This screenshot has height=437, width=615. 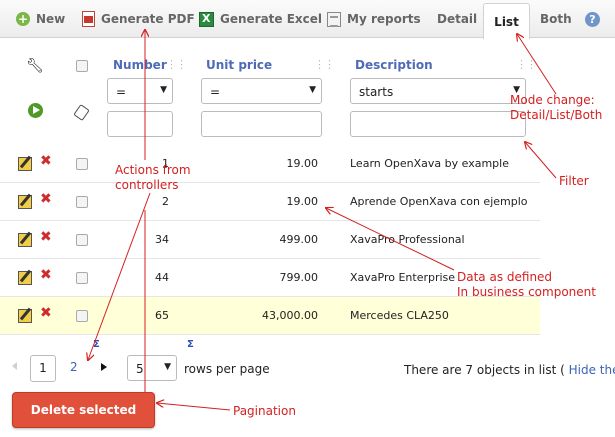 I want to click on cell-number: 44, so click(x=162, y=277).